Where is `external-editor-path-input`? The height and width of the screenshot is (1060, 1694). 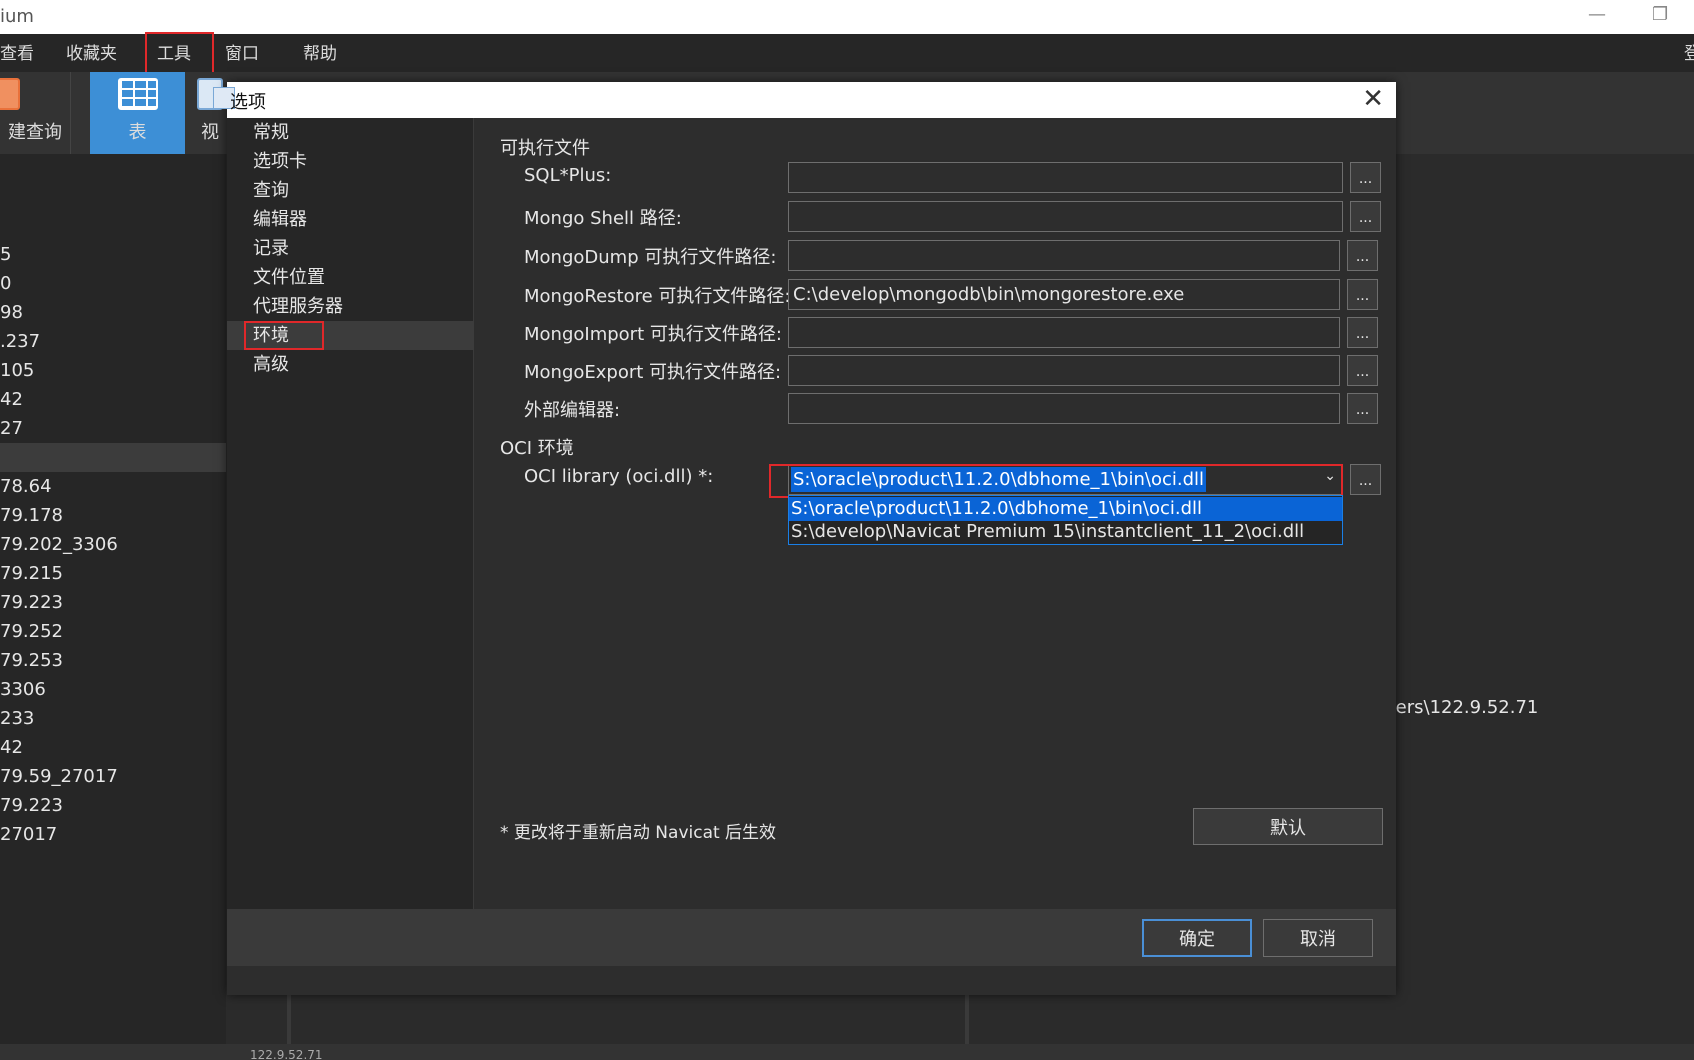 external-editor-path-input is located at coordinates (1064, 408).